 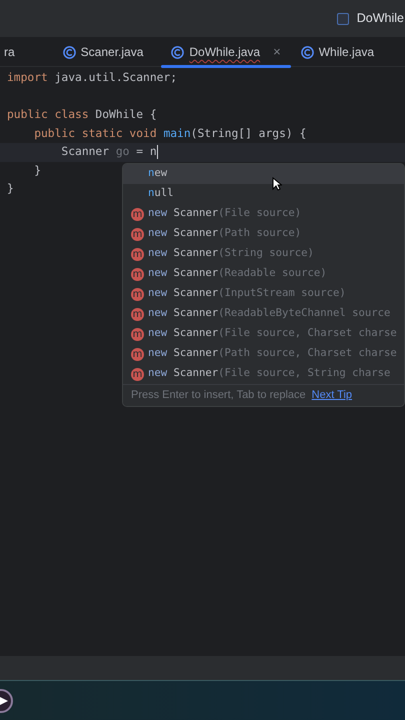 I want to click on completion-item: m new Scanner(Path source), so click(x=263, y=234).